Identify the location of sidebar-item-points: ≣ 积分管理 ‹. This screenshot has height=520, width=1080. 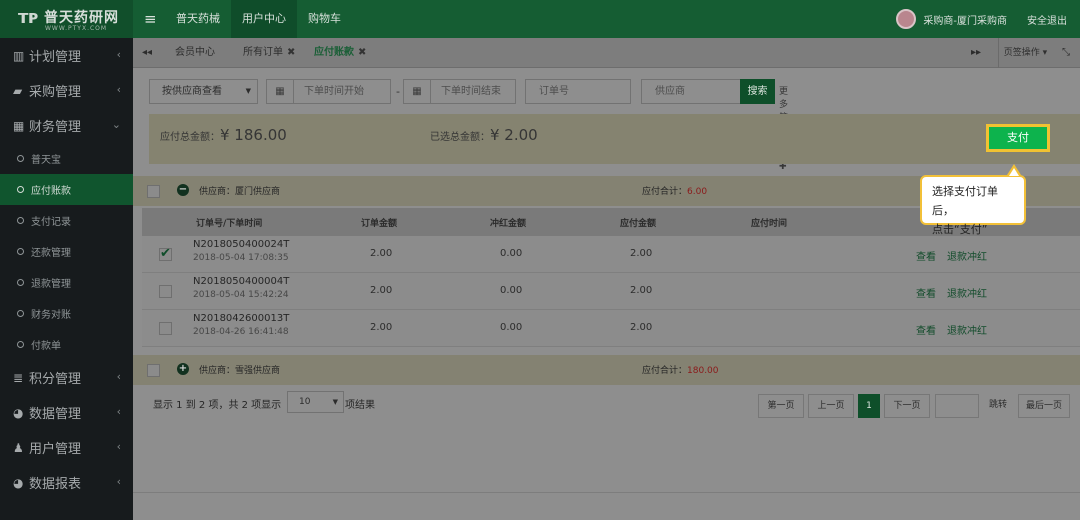
(66, 377).